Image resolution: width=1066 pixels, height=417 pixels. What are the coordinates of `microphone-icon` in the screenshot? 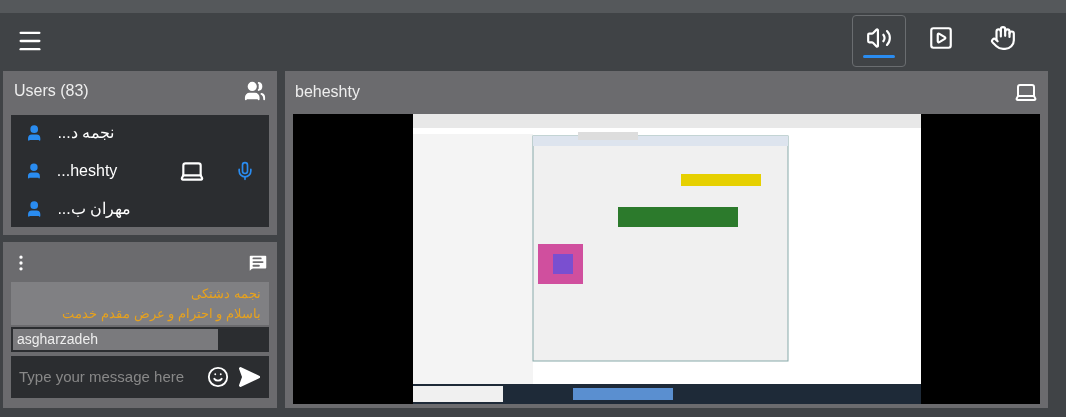 It's located at (245, 171).